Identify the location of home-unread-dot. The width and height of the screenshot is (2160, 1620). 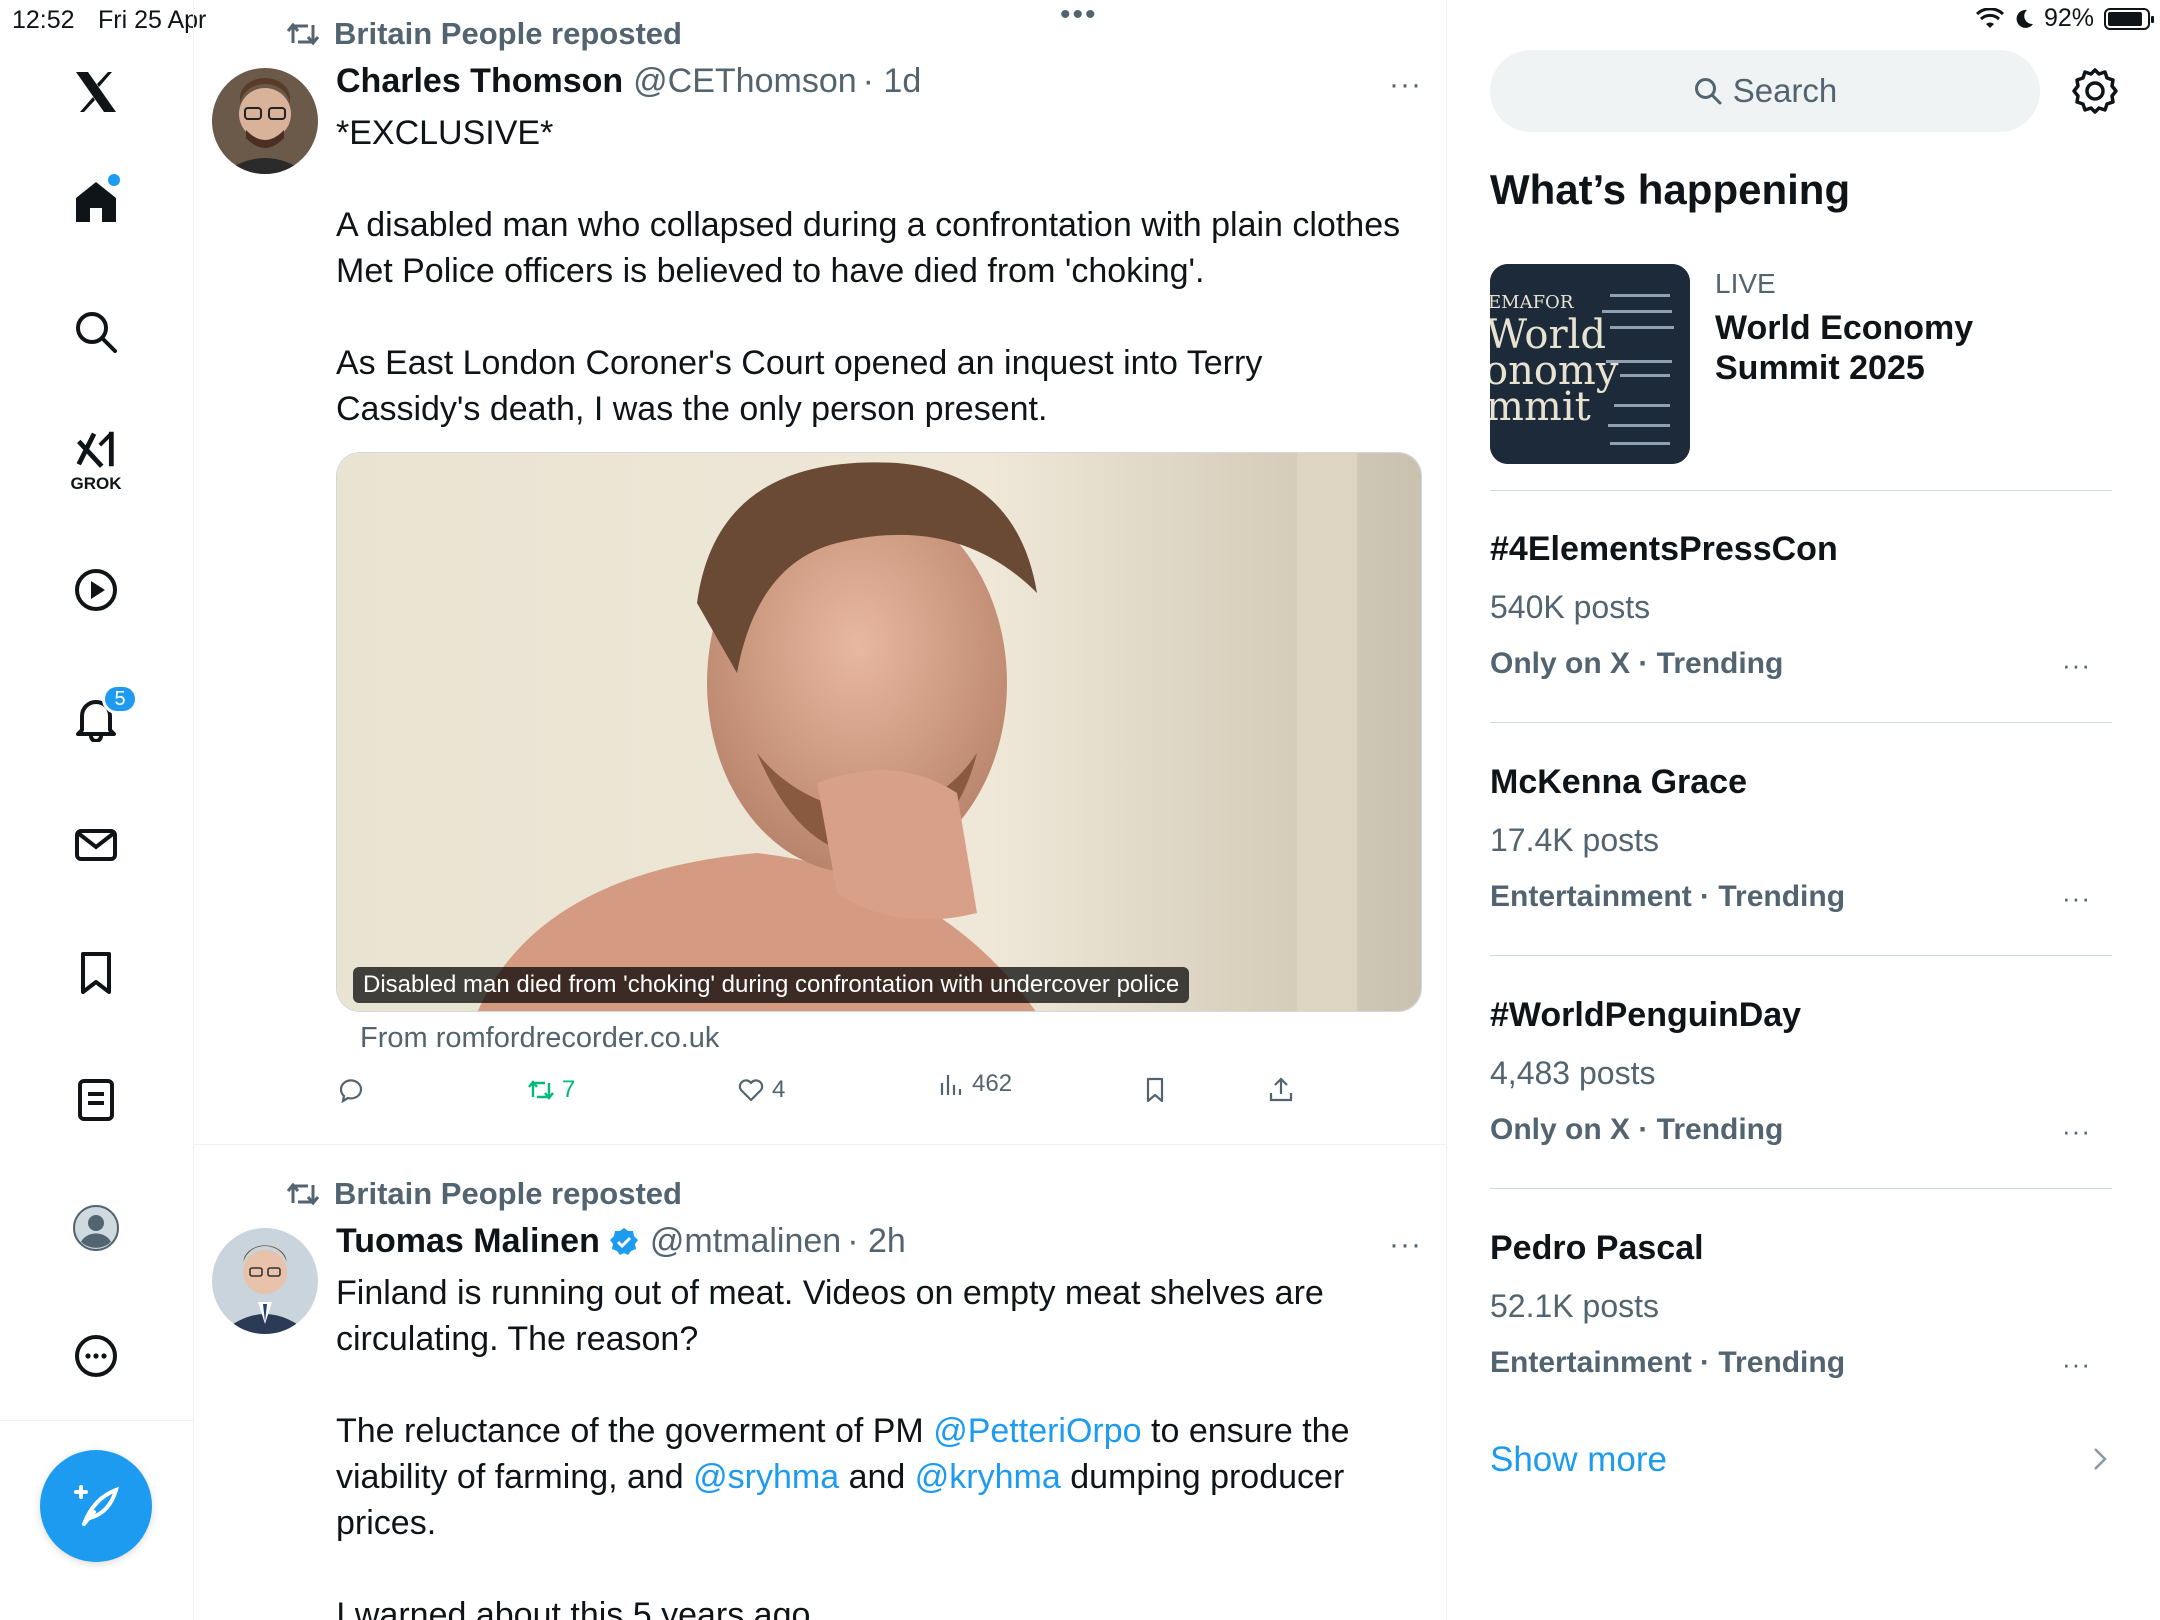
(114, 180).